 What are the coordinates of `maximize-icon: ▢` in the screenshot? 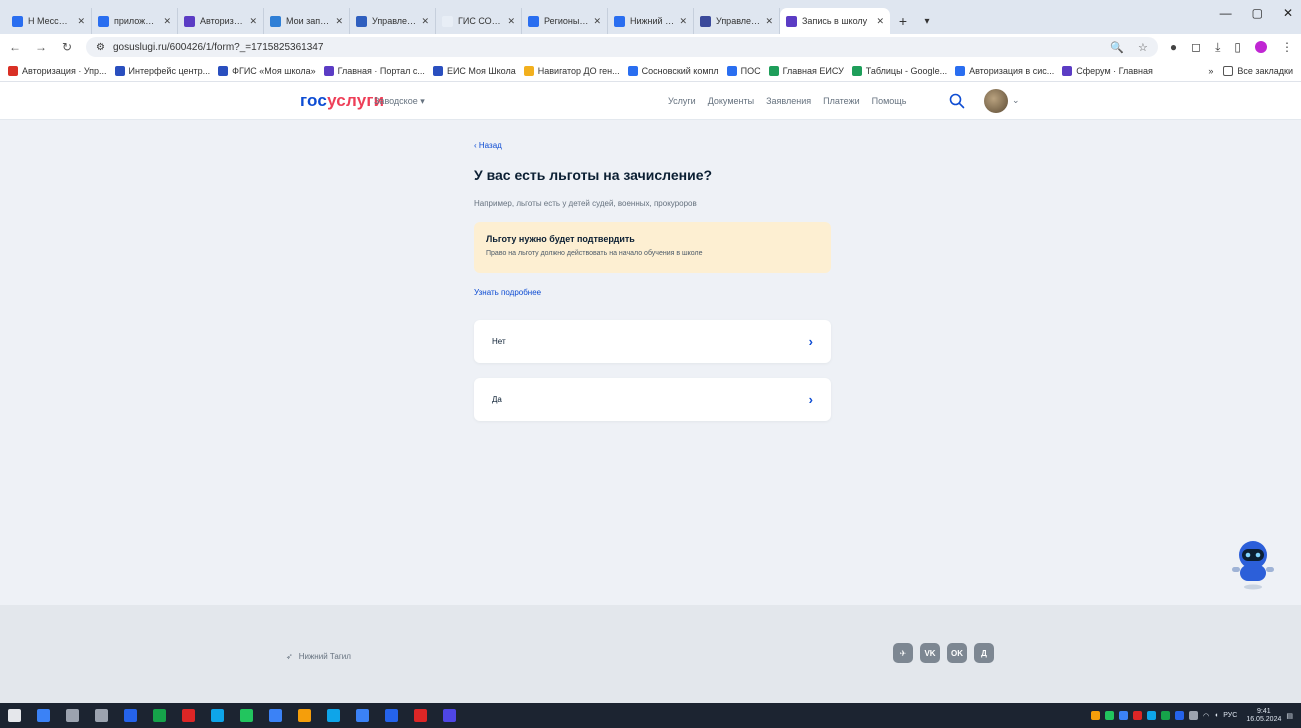 It's located at (1257, 13).